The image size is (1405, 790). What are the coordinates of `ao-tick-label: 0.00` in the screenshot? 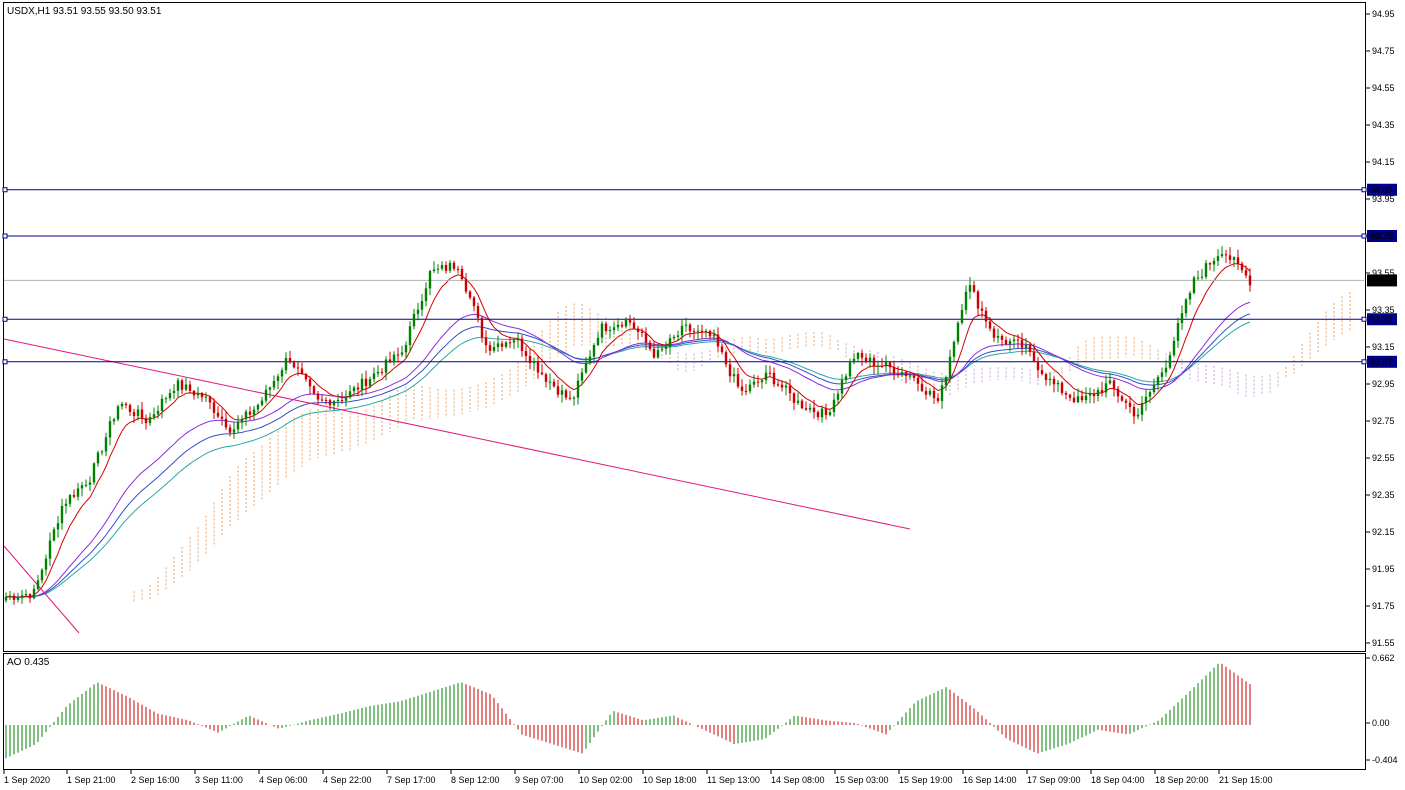 It's located at (1381, 723).